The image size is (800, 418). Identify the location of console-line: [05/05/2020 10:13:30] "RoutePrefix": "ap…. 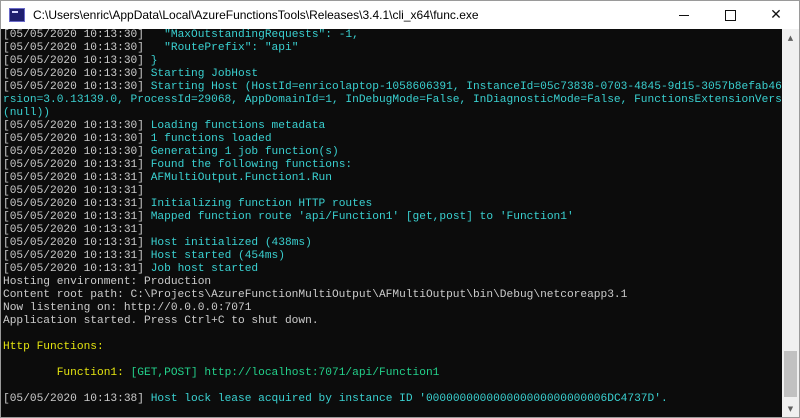
(391, 48).